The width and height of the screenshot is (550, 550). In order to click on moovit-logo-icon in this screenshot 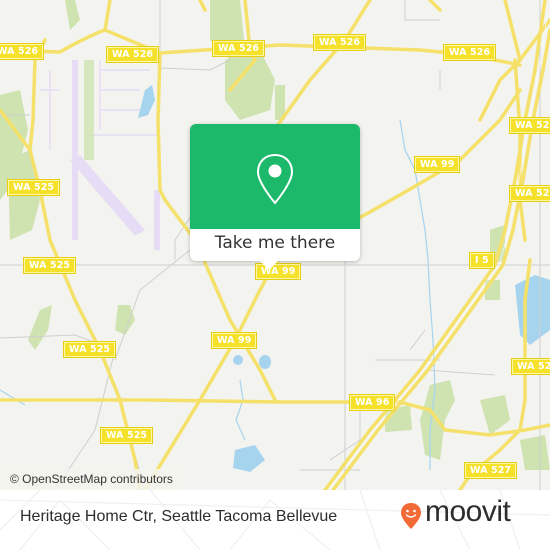, I will do `click(411, 516)`.